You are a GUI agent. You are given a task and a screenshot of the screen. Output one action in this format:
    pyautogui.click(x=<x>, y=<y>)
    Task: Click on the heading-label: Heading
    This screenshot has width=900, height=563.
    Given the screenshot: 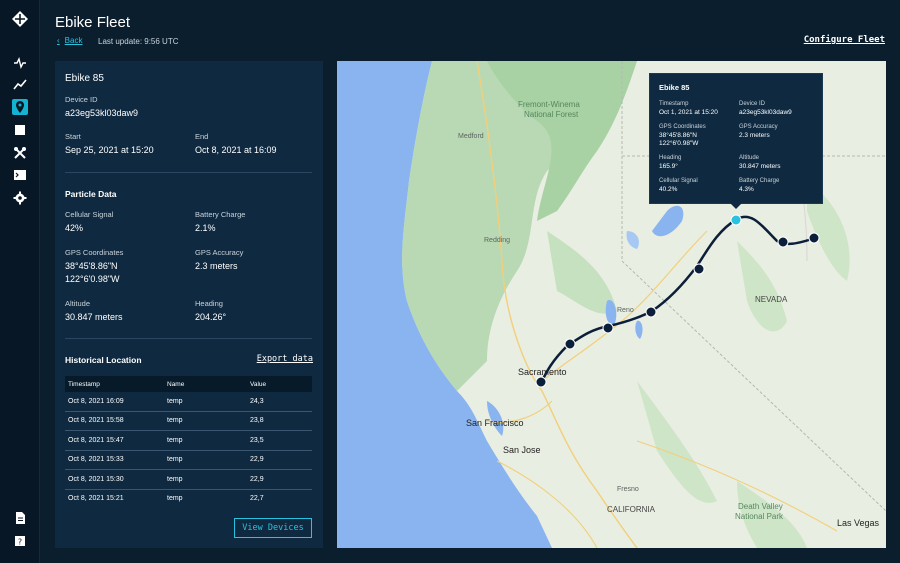 What is the action you would take?
    pyautogui.click(x=209, y=303)
    